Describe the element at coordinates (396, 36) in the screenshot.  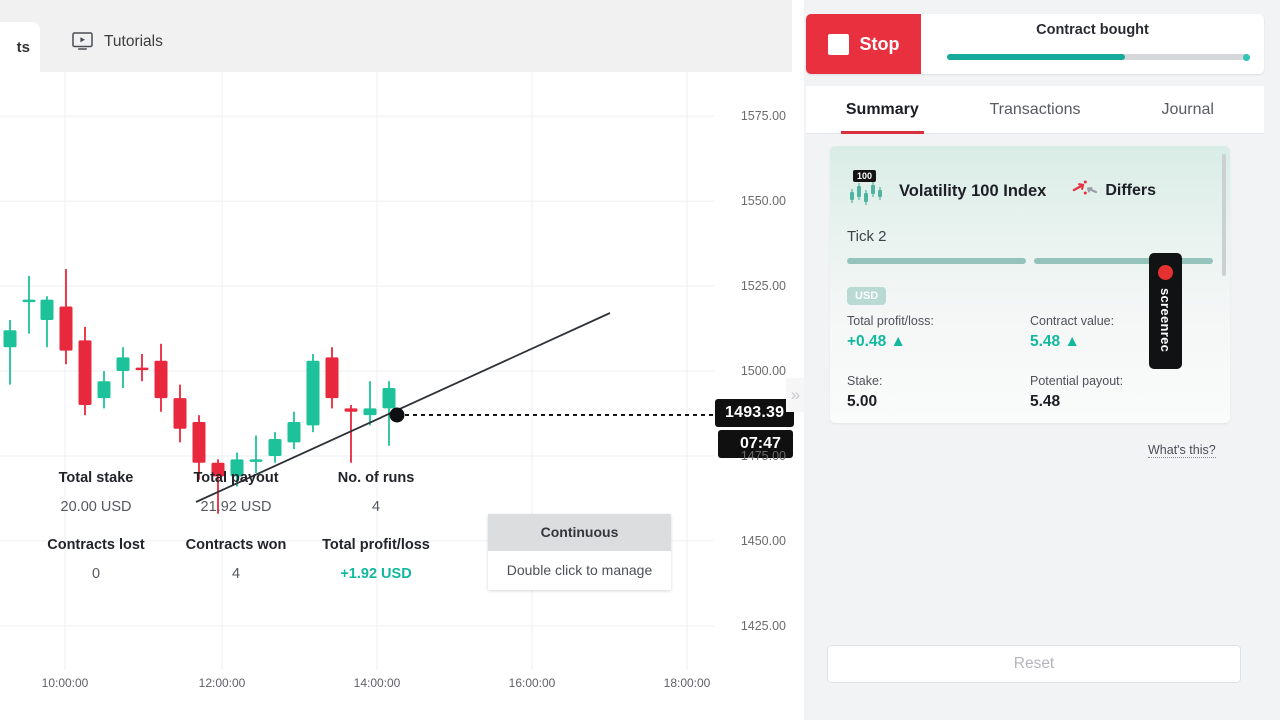
I see `chart-tab-bar: ts Tutorials` at that location.